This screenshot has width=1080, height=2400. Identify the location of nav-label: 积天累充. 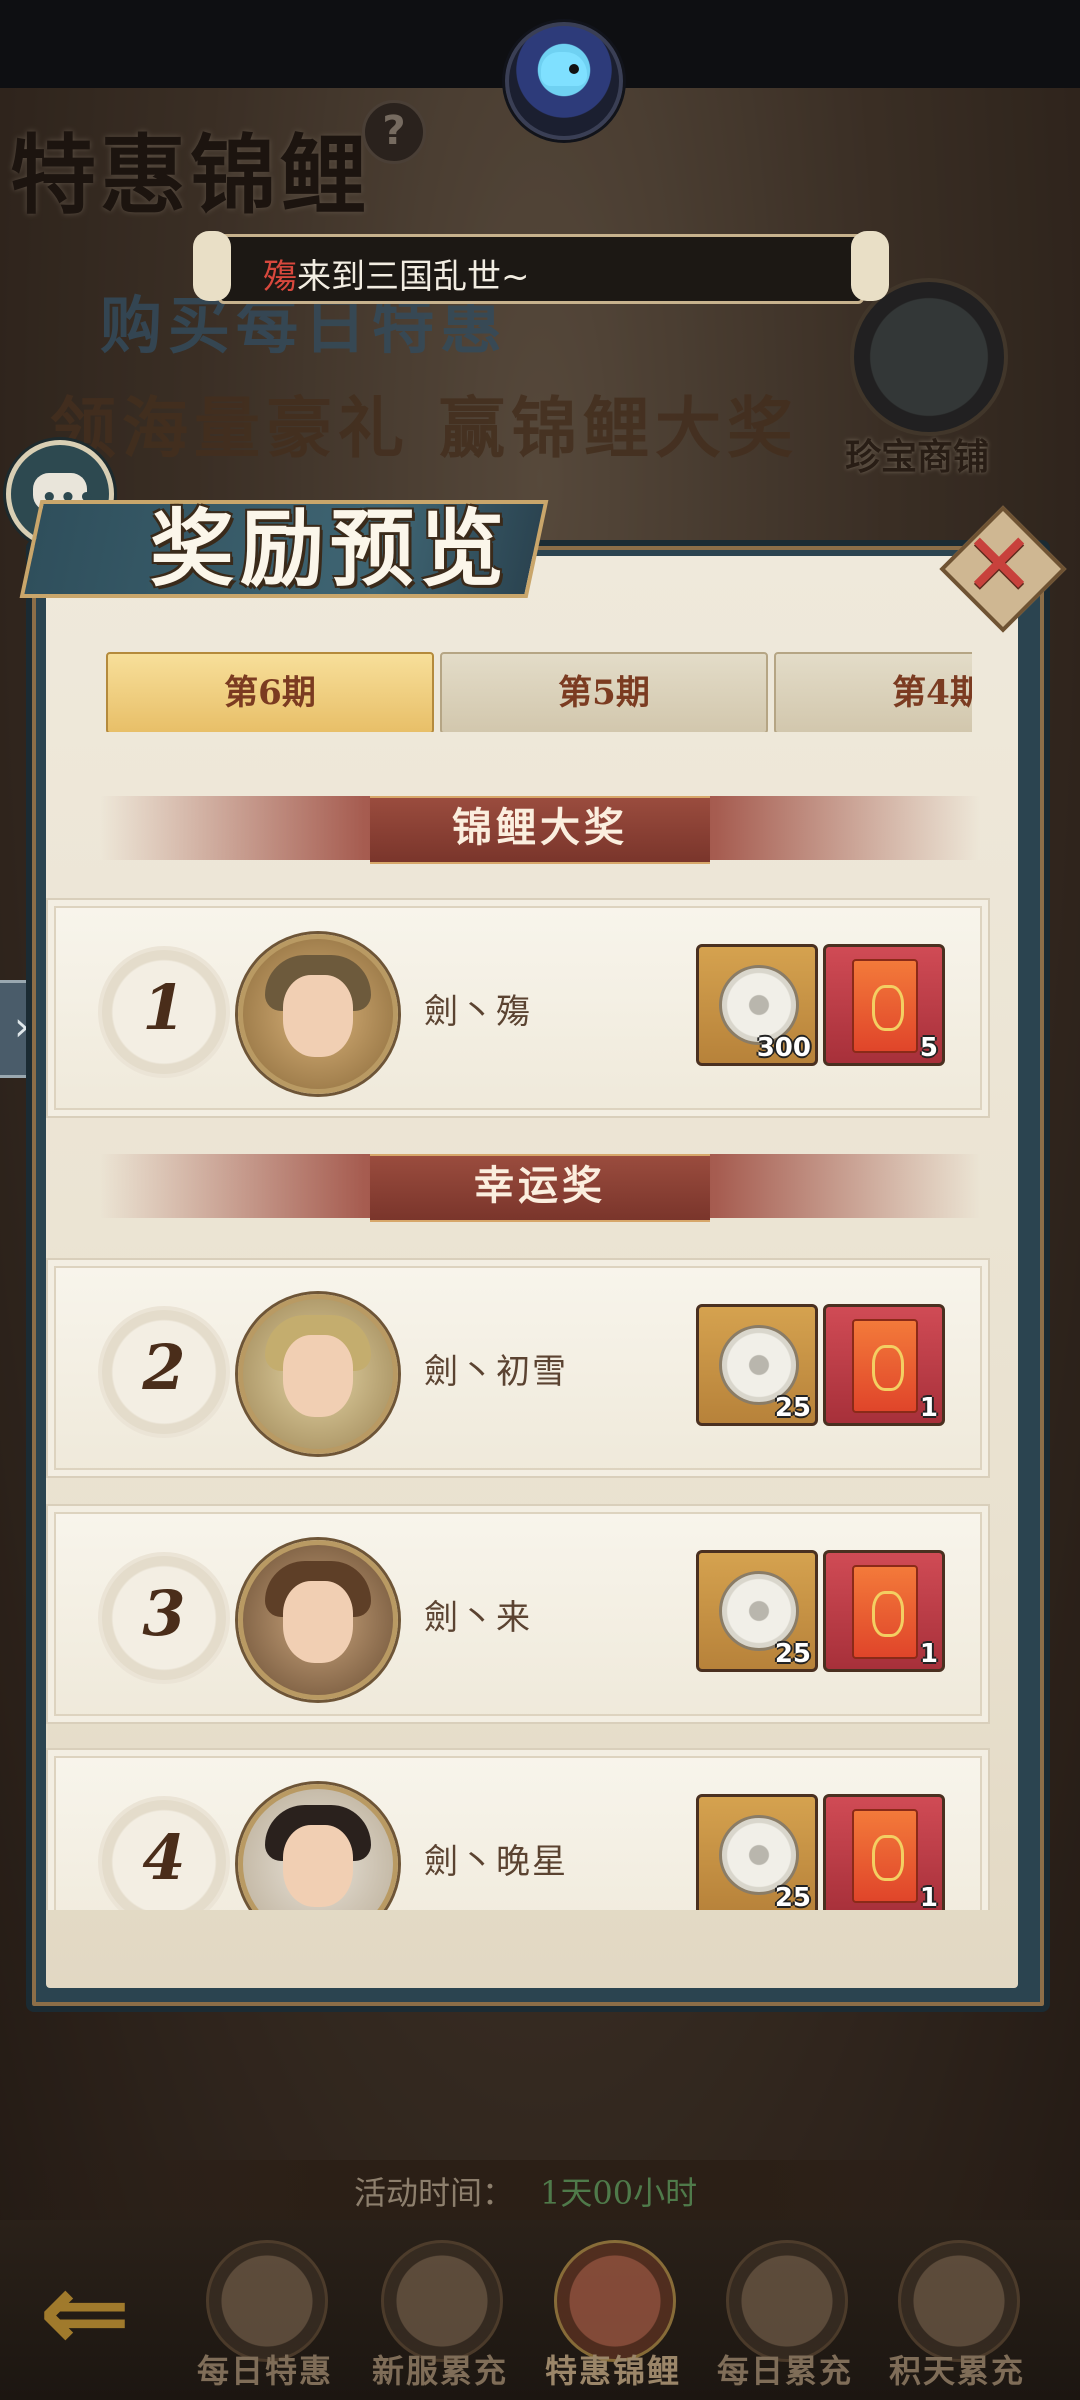
(956, 2371).